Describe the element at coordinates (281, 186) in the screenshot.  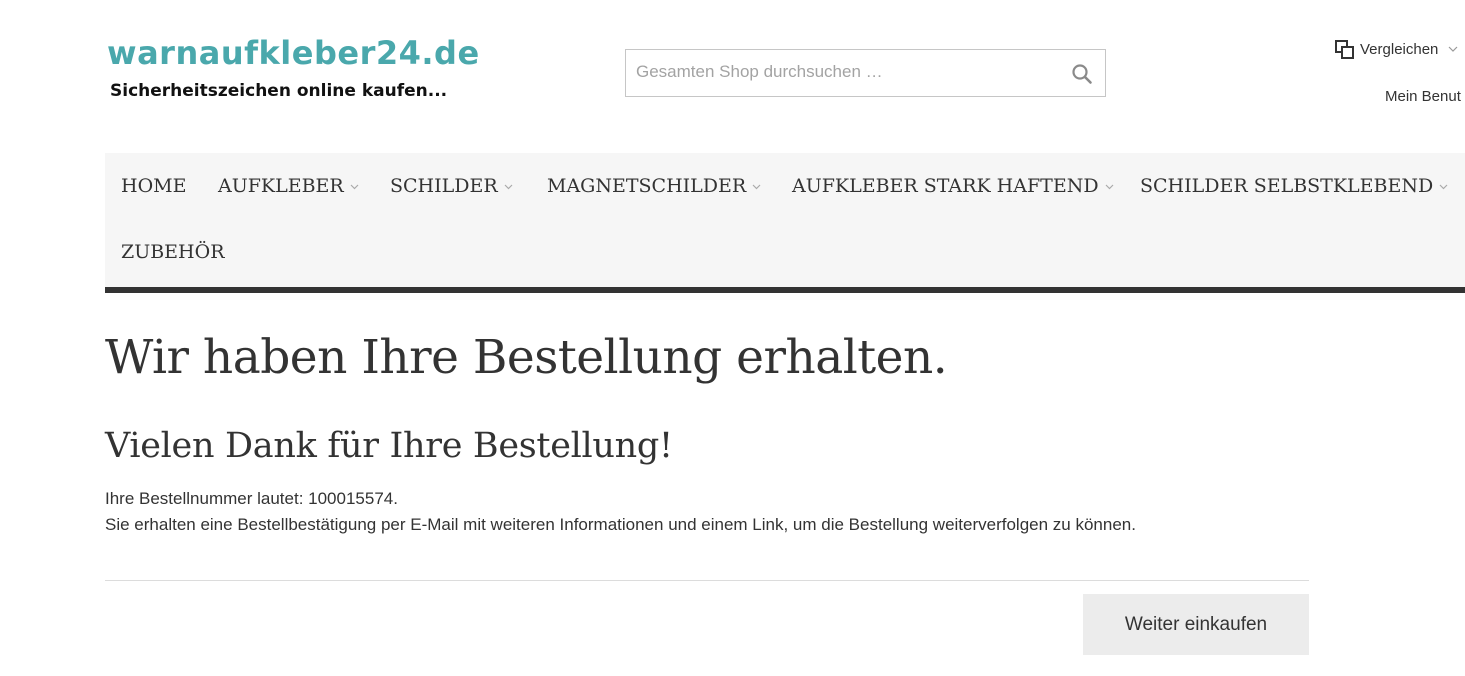
I see `nav-item-label: AUFKLEBER` at that location.